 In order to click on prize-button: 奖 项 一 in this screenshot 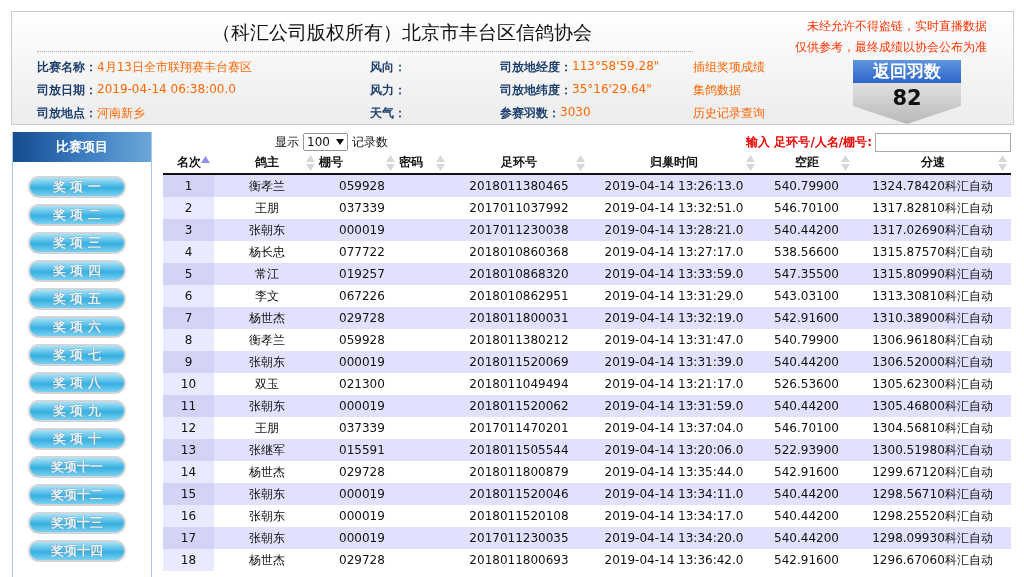, I will do `click(77, 187)`.